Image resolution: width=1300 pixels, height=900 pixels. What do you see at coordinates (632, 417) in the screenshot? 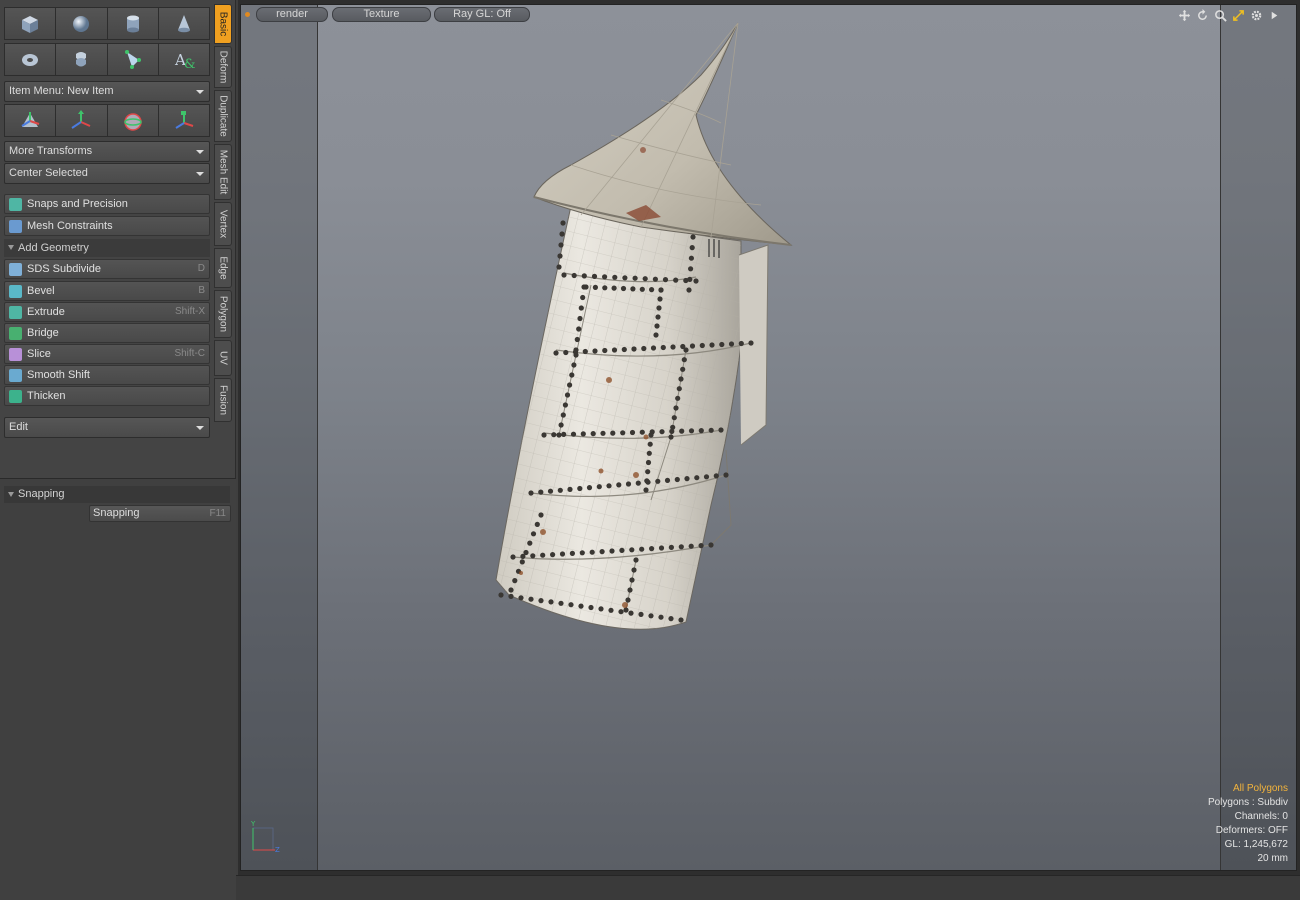
I see `tower-body` at bounding box center [632, 417].